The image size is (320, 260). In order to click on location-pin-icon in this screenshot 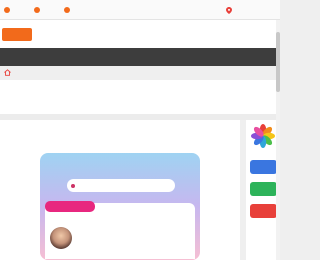, I will do `click(229, 10)`.